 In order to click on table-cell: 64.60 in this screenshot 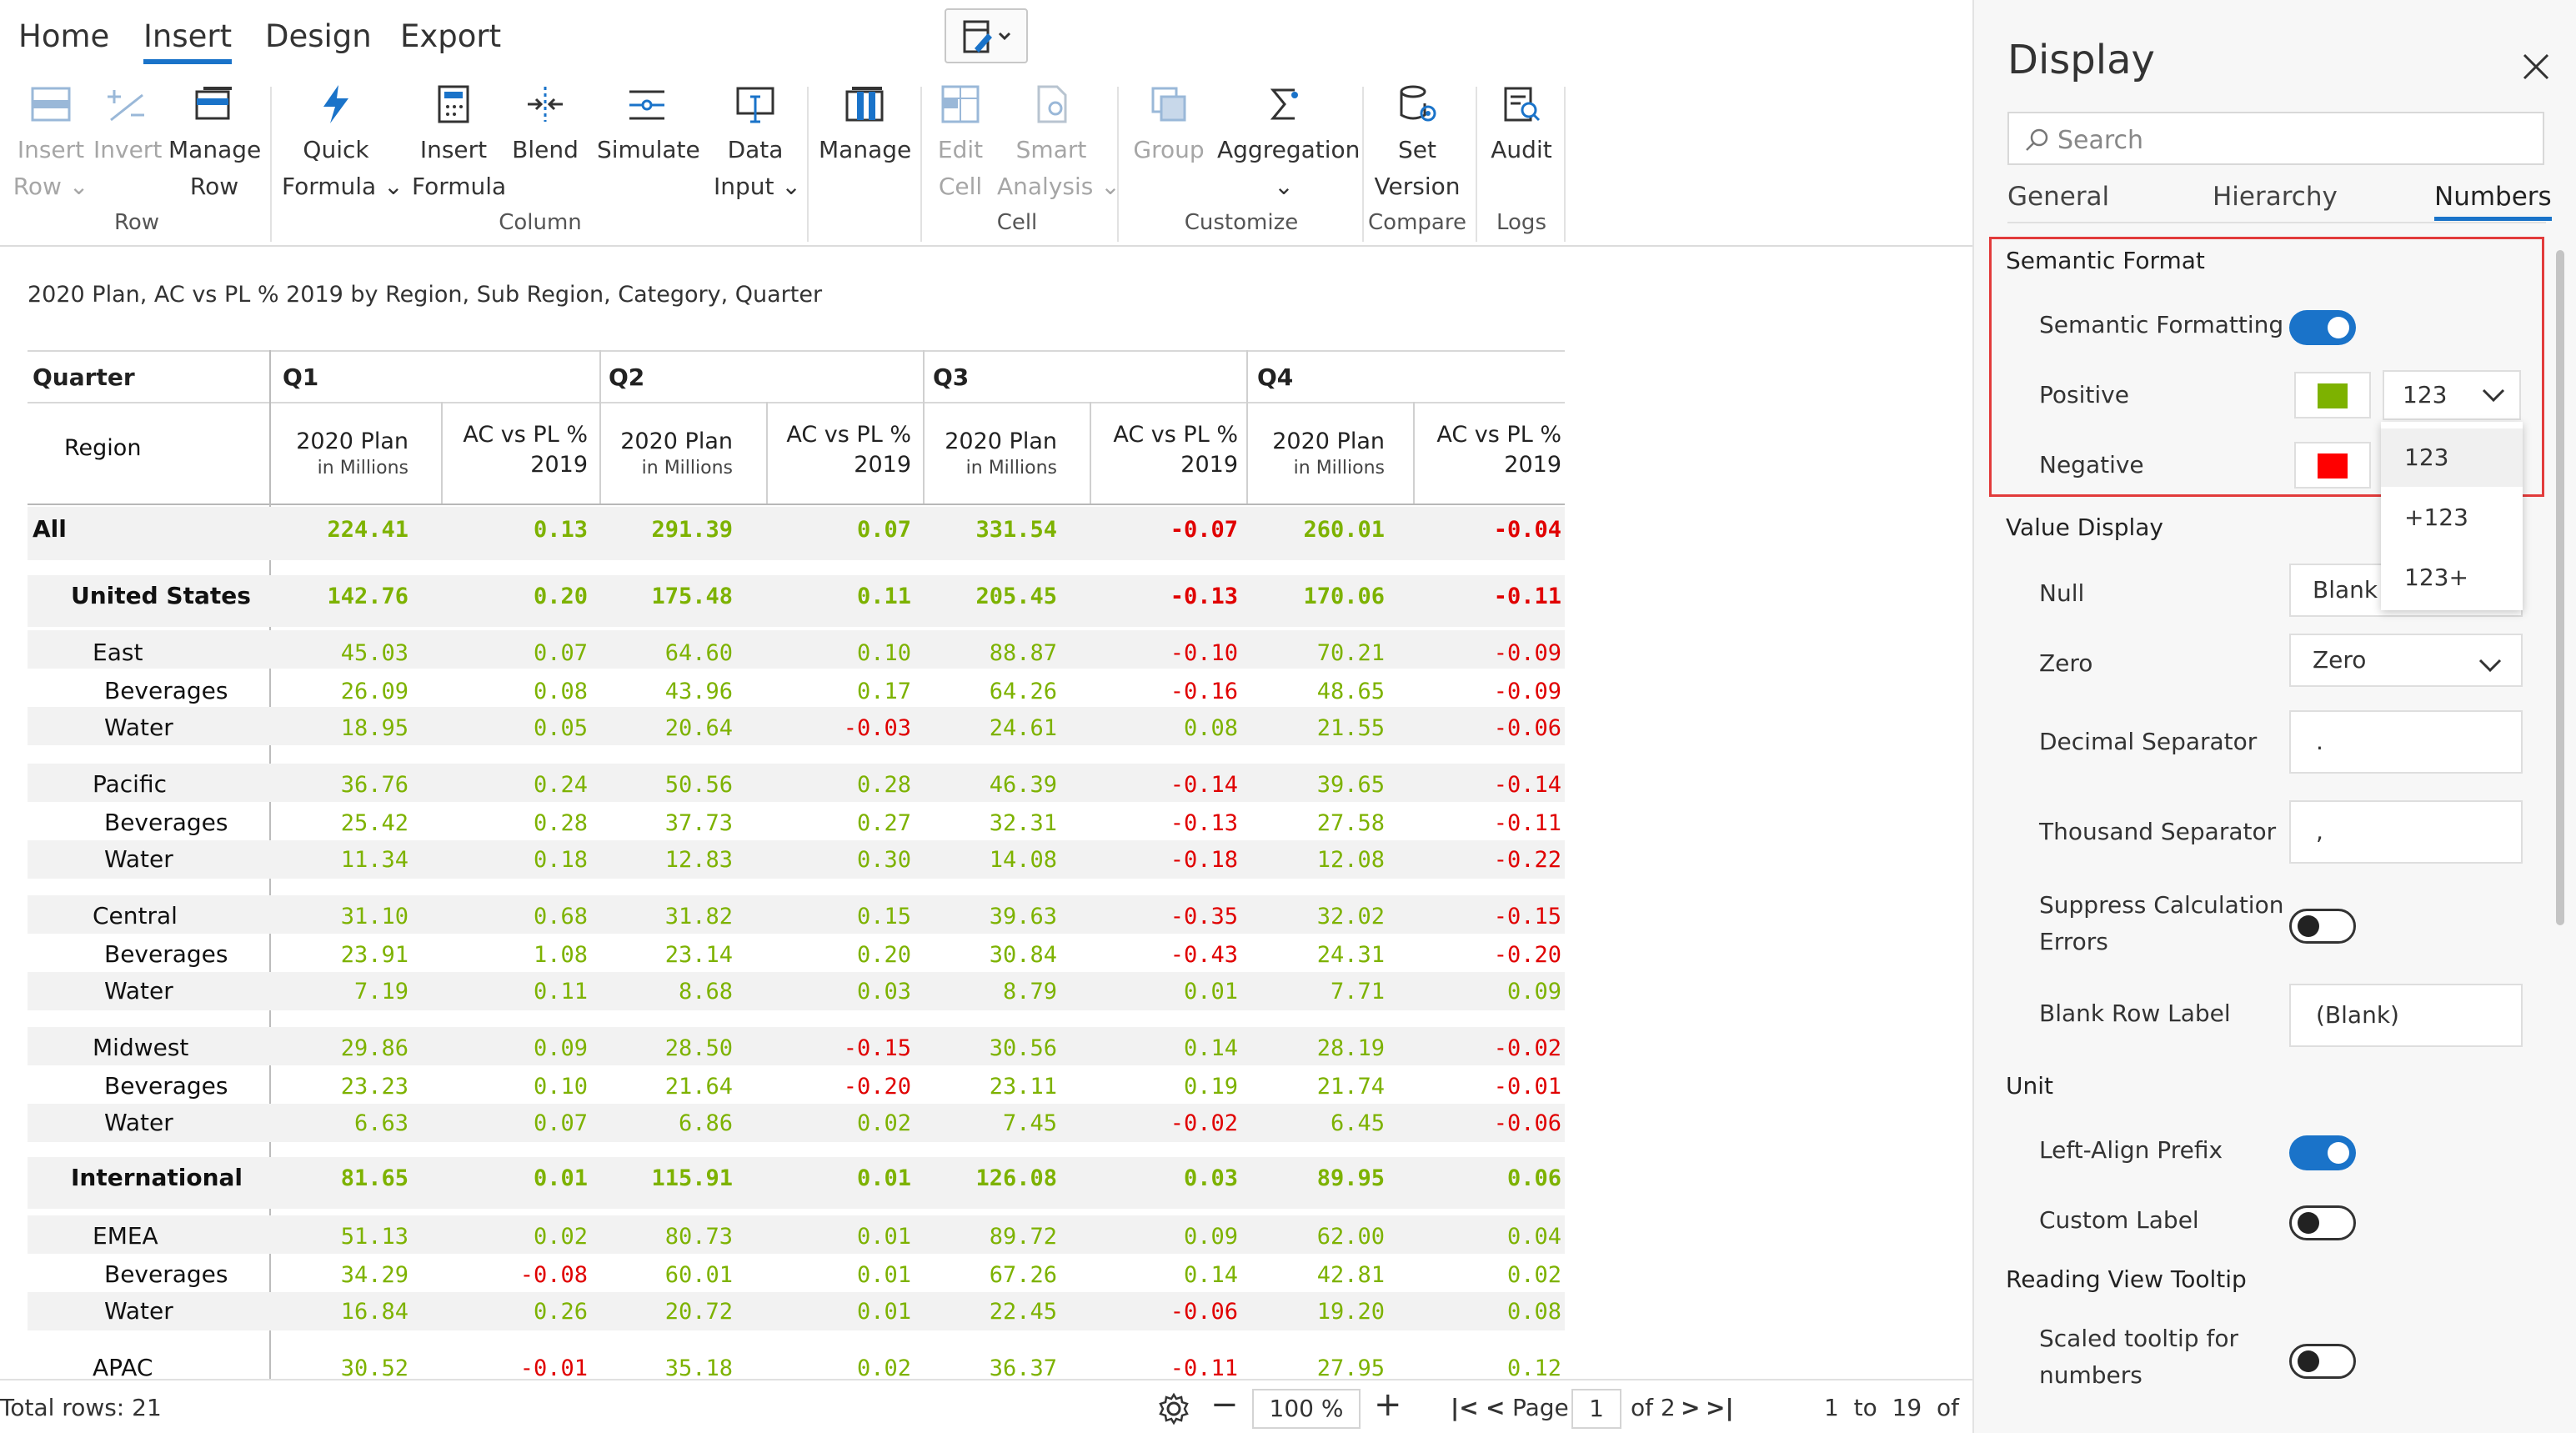, I will do `click(658, 653)`.